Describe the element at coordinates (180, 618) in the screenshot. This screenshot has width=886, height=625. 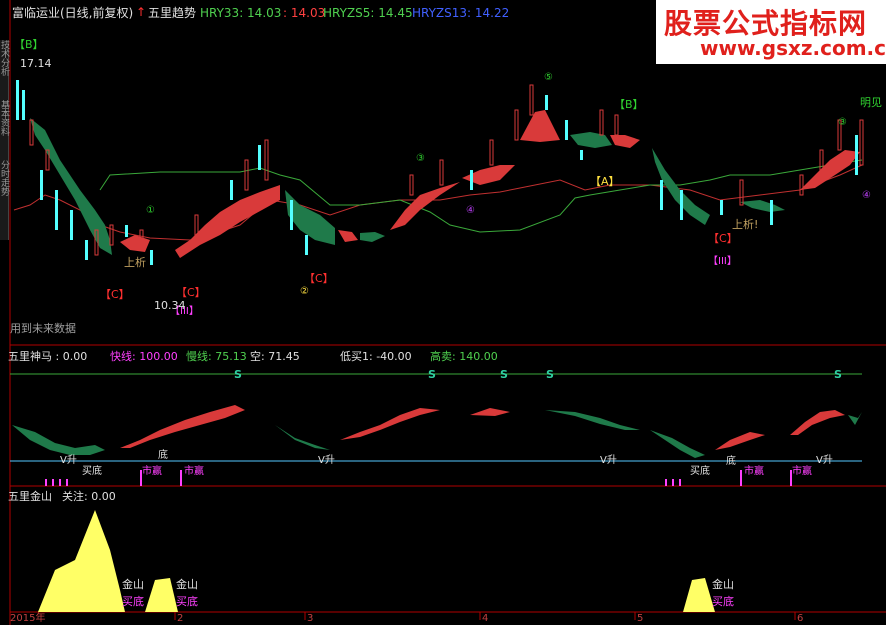
I see `x-axis-month-2: 2` at that location.